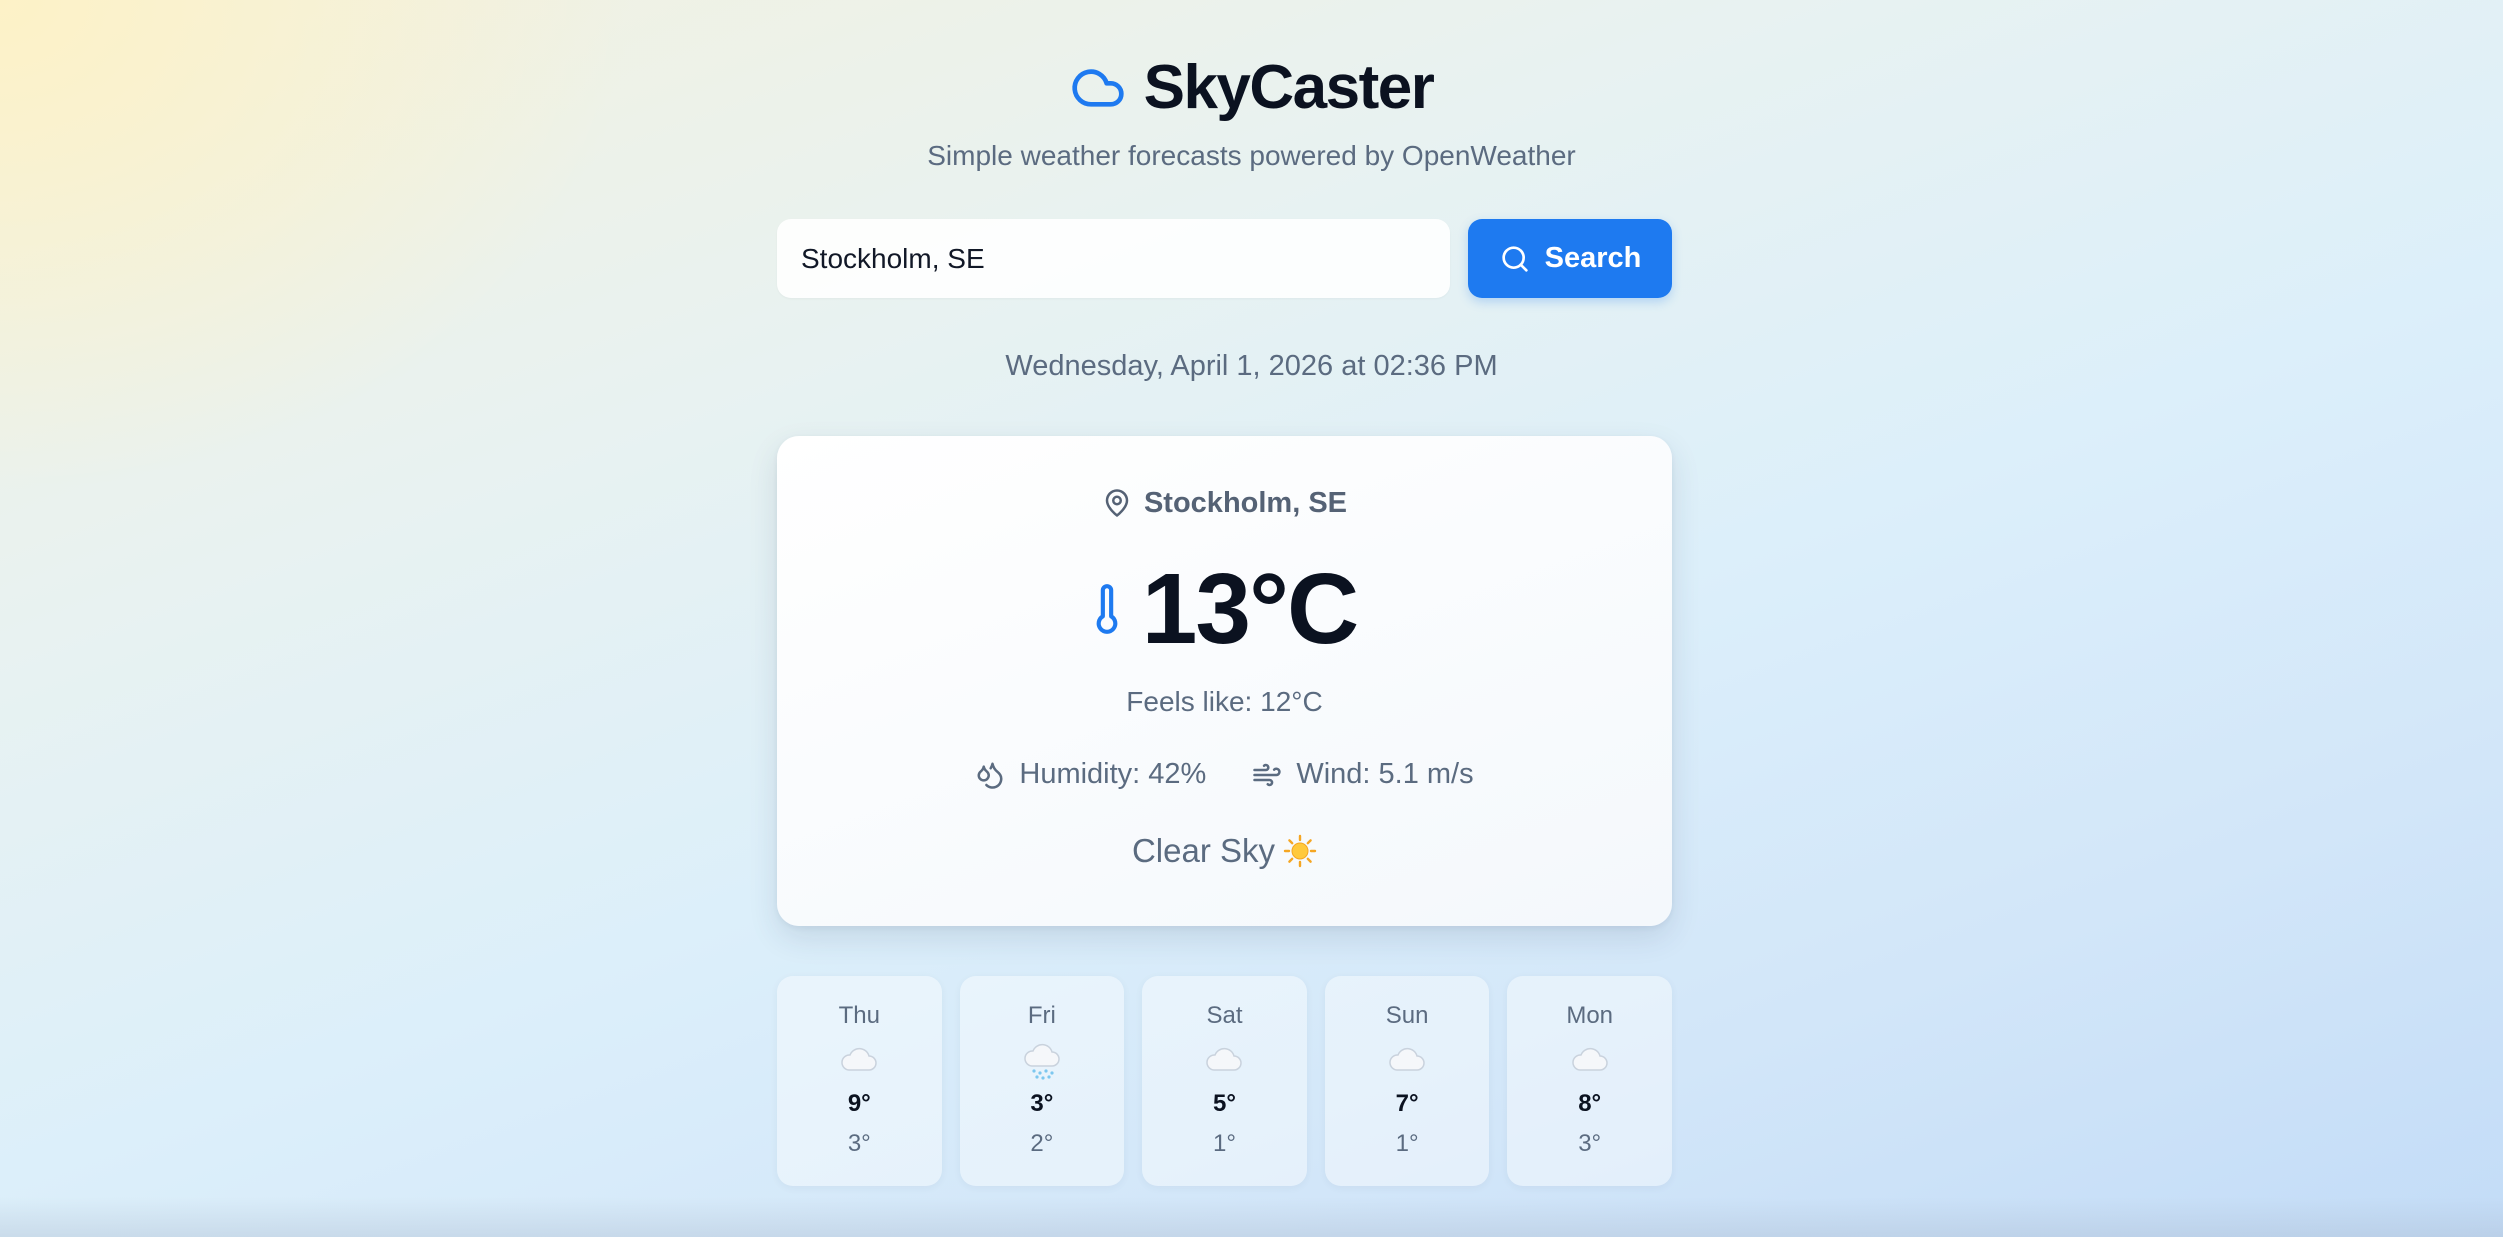 Image resolution: width=2503 pixels, height=1237 pixels. What do you see at coordinates (1224, 1103) in the screenshot?
I see `forecast-high: 5°` at bounding box center [1224, 1103].